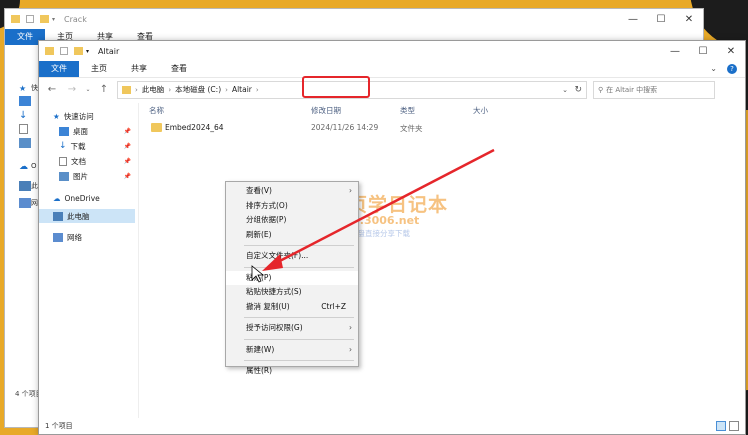  I want to click on help-icon: ?, so click(732, 69).